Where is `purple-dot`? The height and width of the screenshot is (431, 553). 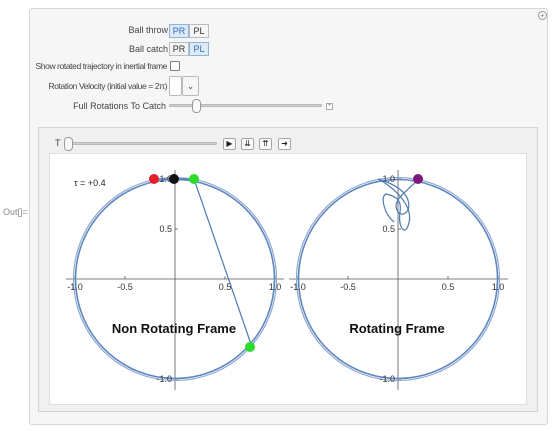 purple-dot is located at coordinates (418, 179).